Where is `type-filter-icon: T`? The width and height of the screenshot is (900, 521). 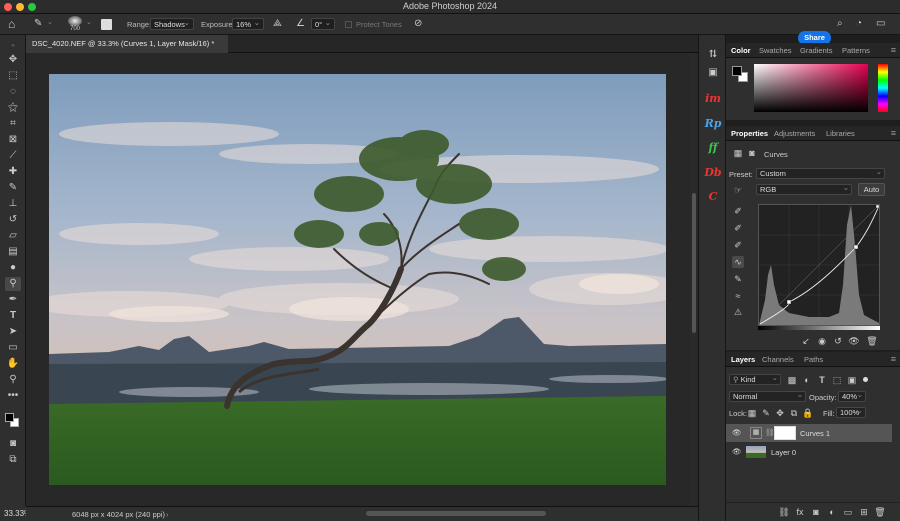
type-filter-icon: T is located at coordinates (822, 380).